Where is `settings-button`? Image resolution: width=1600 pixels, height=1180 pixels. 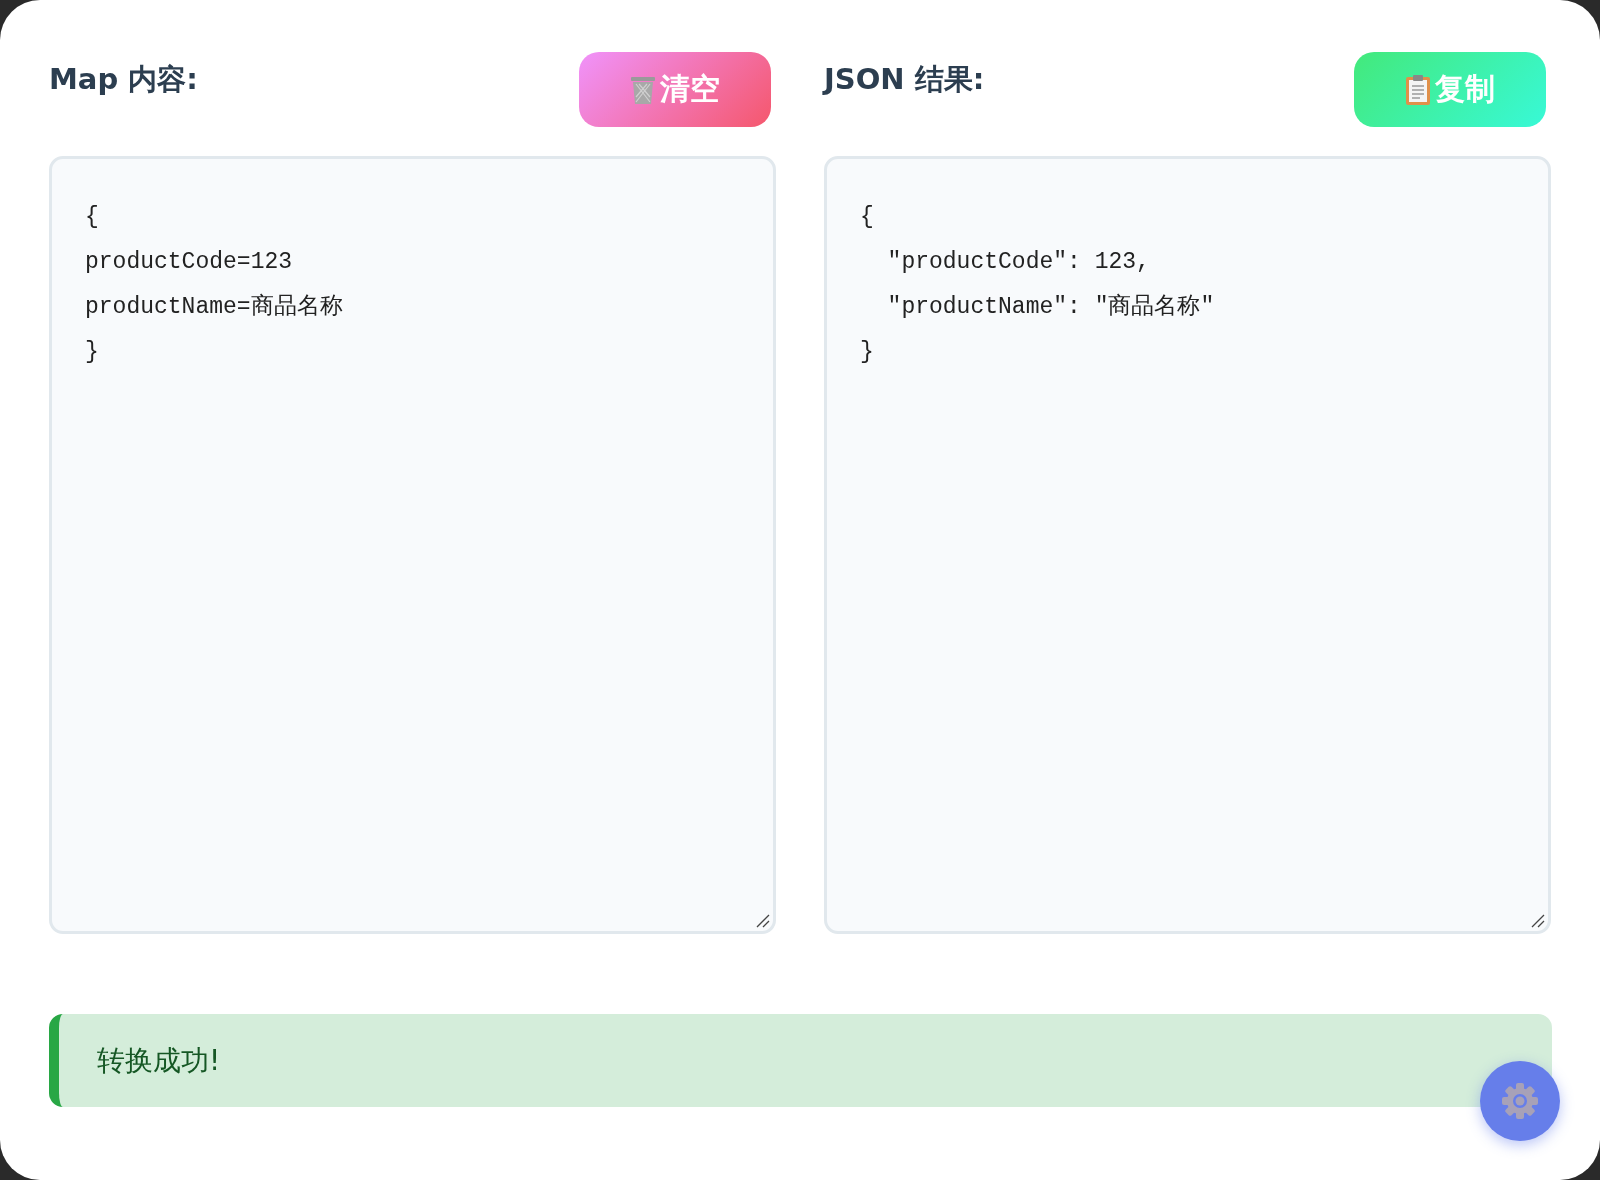
settings-button is located at coordinates (1520, 1101).